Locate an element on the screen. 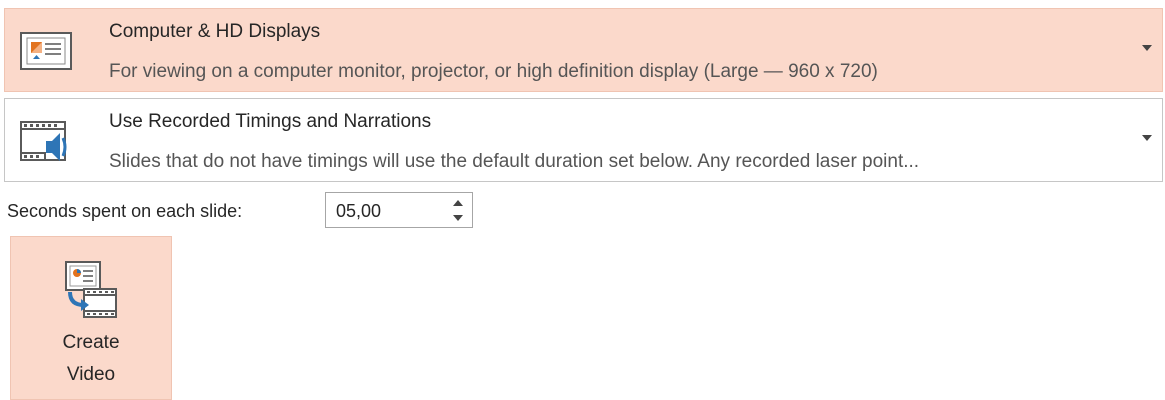 The width and height of the screenshot is (1165, 400). create-video-label-line2: Video is located at coordinates (91, 374).